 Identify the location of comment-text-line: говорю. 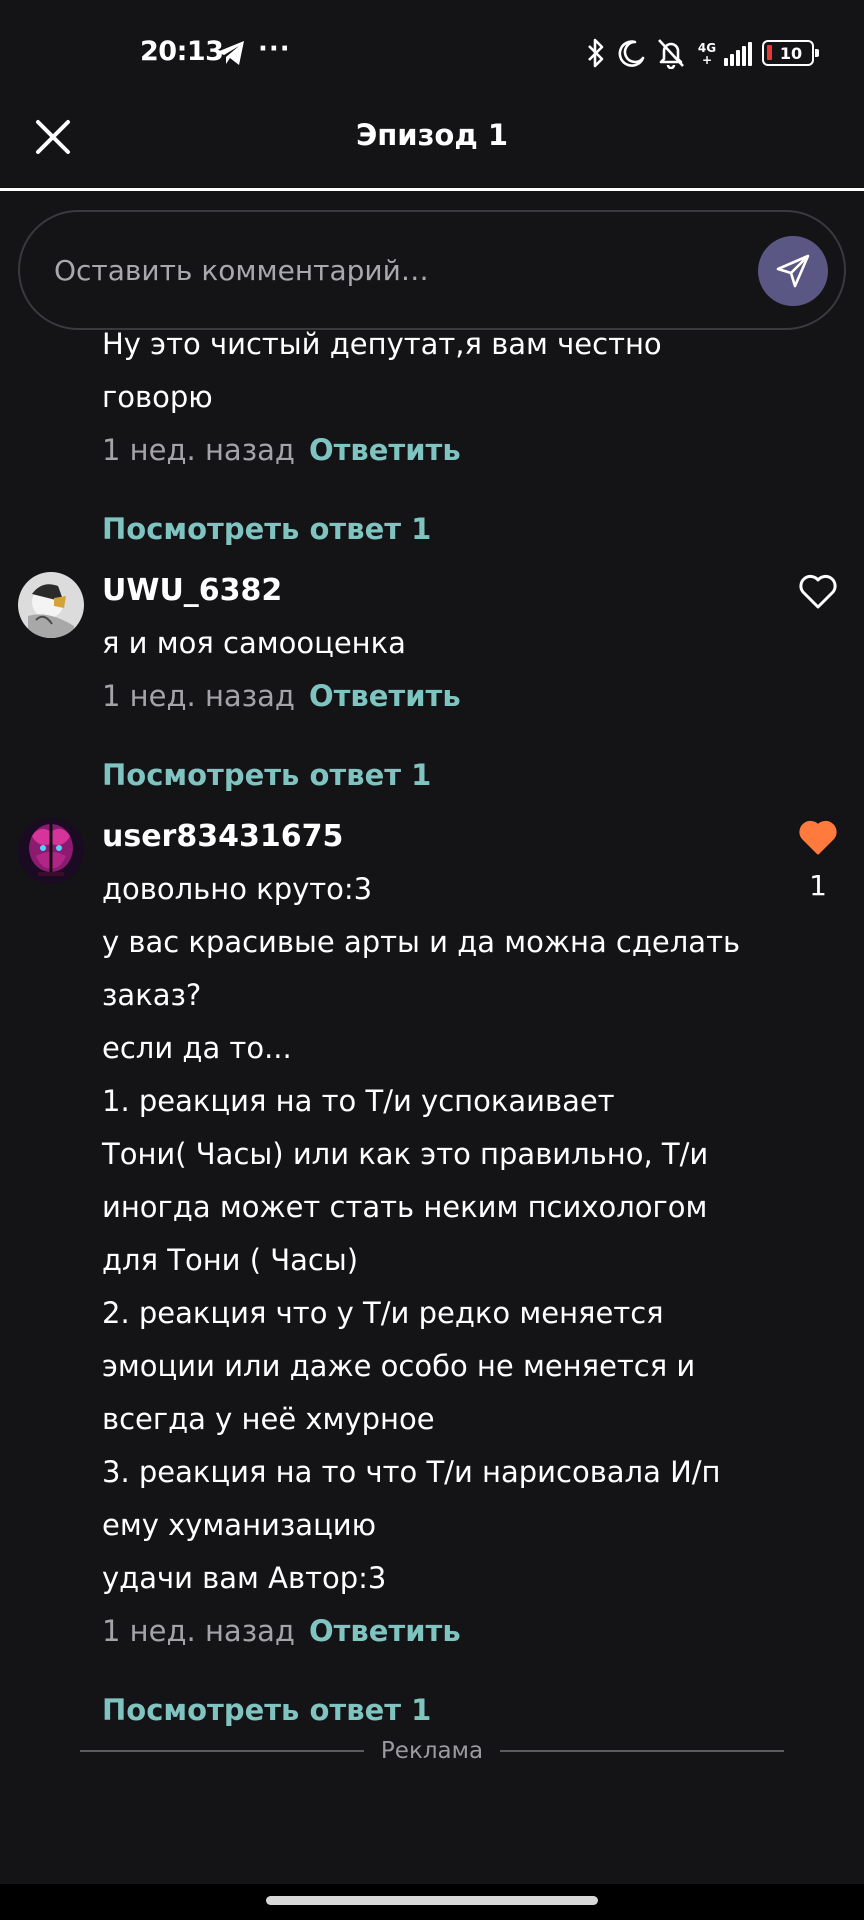
(157, 397).